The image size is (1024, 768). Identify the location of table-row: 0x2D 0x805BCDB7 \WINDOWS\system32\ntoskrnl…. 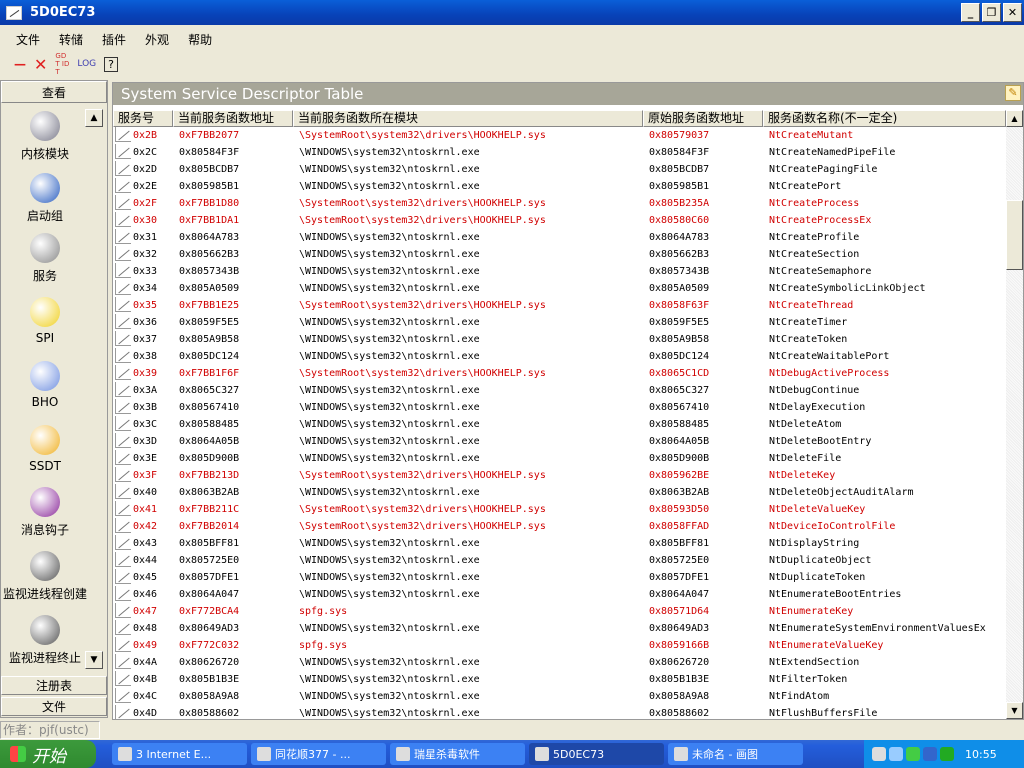
(559, 169).